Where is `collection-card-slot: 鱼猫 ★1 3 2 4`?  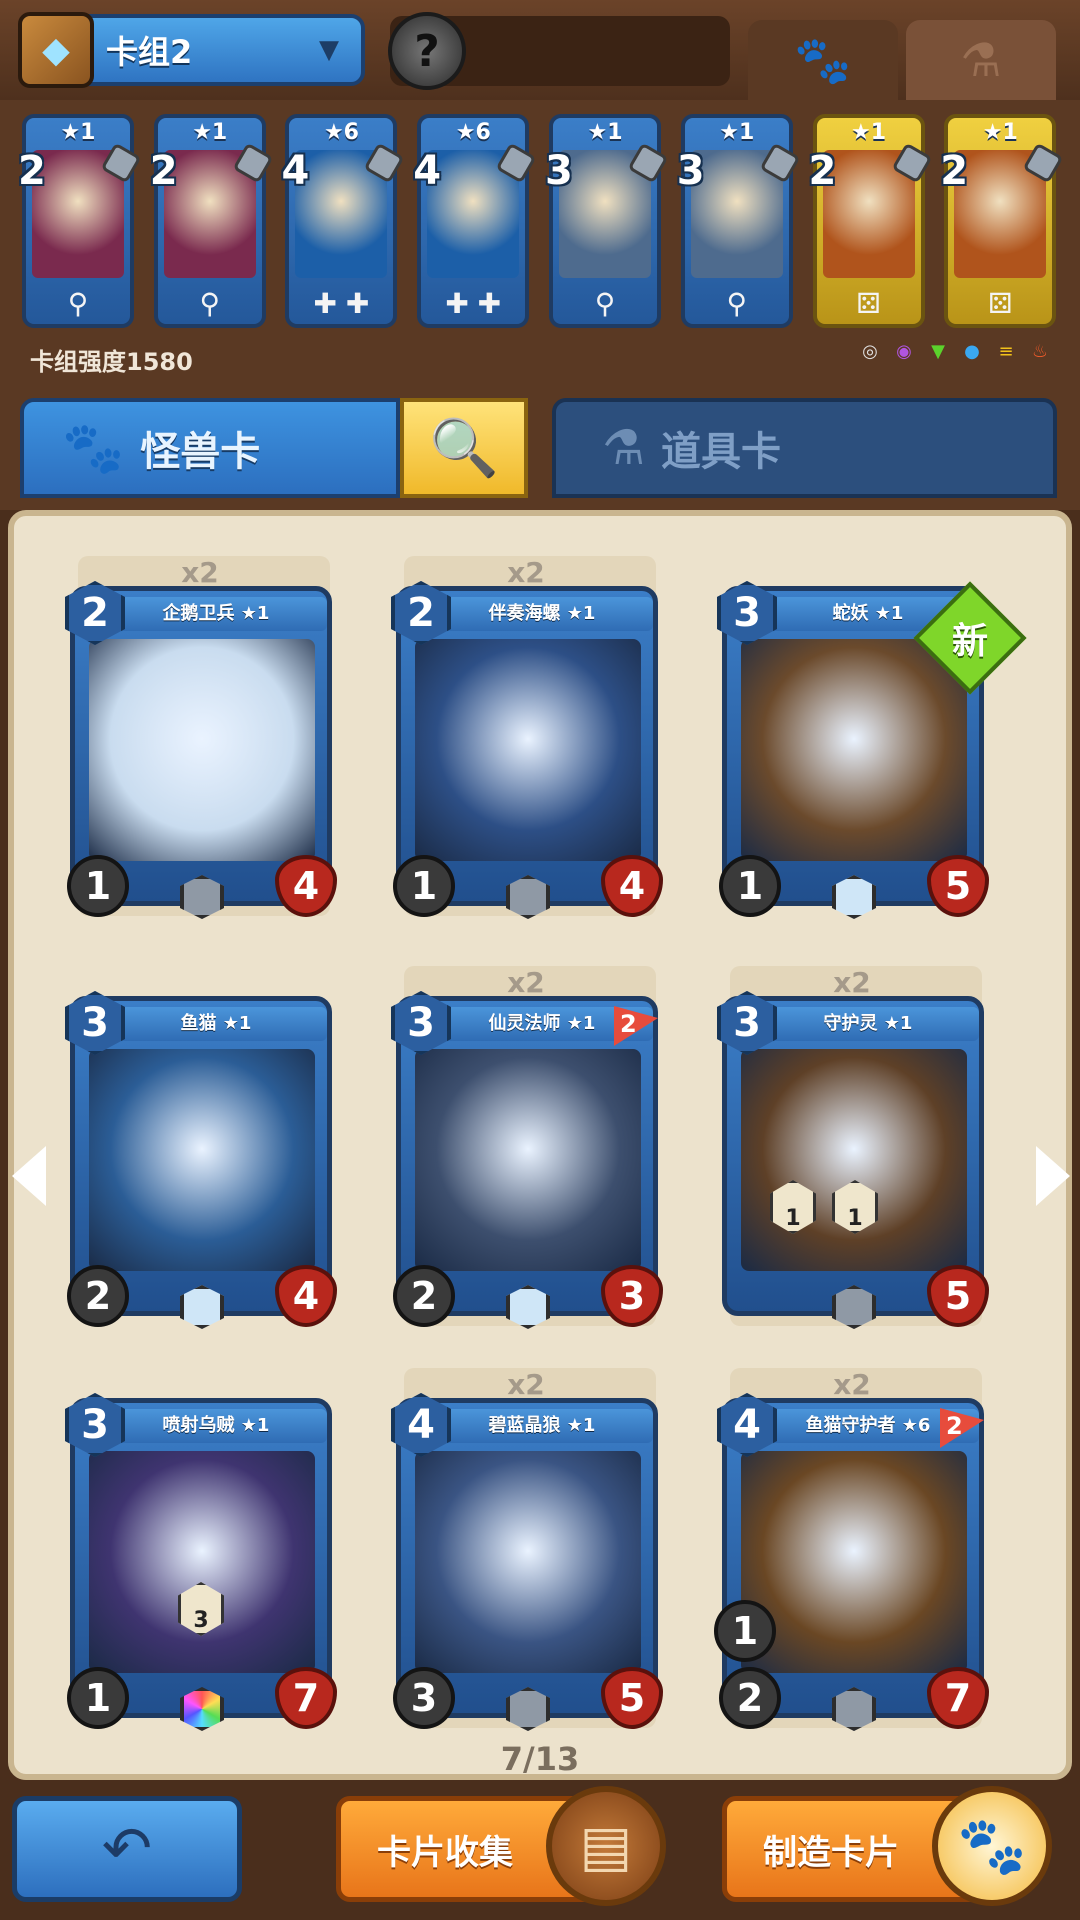 collection-card-slot: 鱼猫 ★1 3 2 4 is located at coordinates (201, 1147).